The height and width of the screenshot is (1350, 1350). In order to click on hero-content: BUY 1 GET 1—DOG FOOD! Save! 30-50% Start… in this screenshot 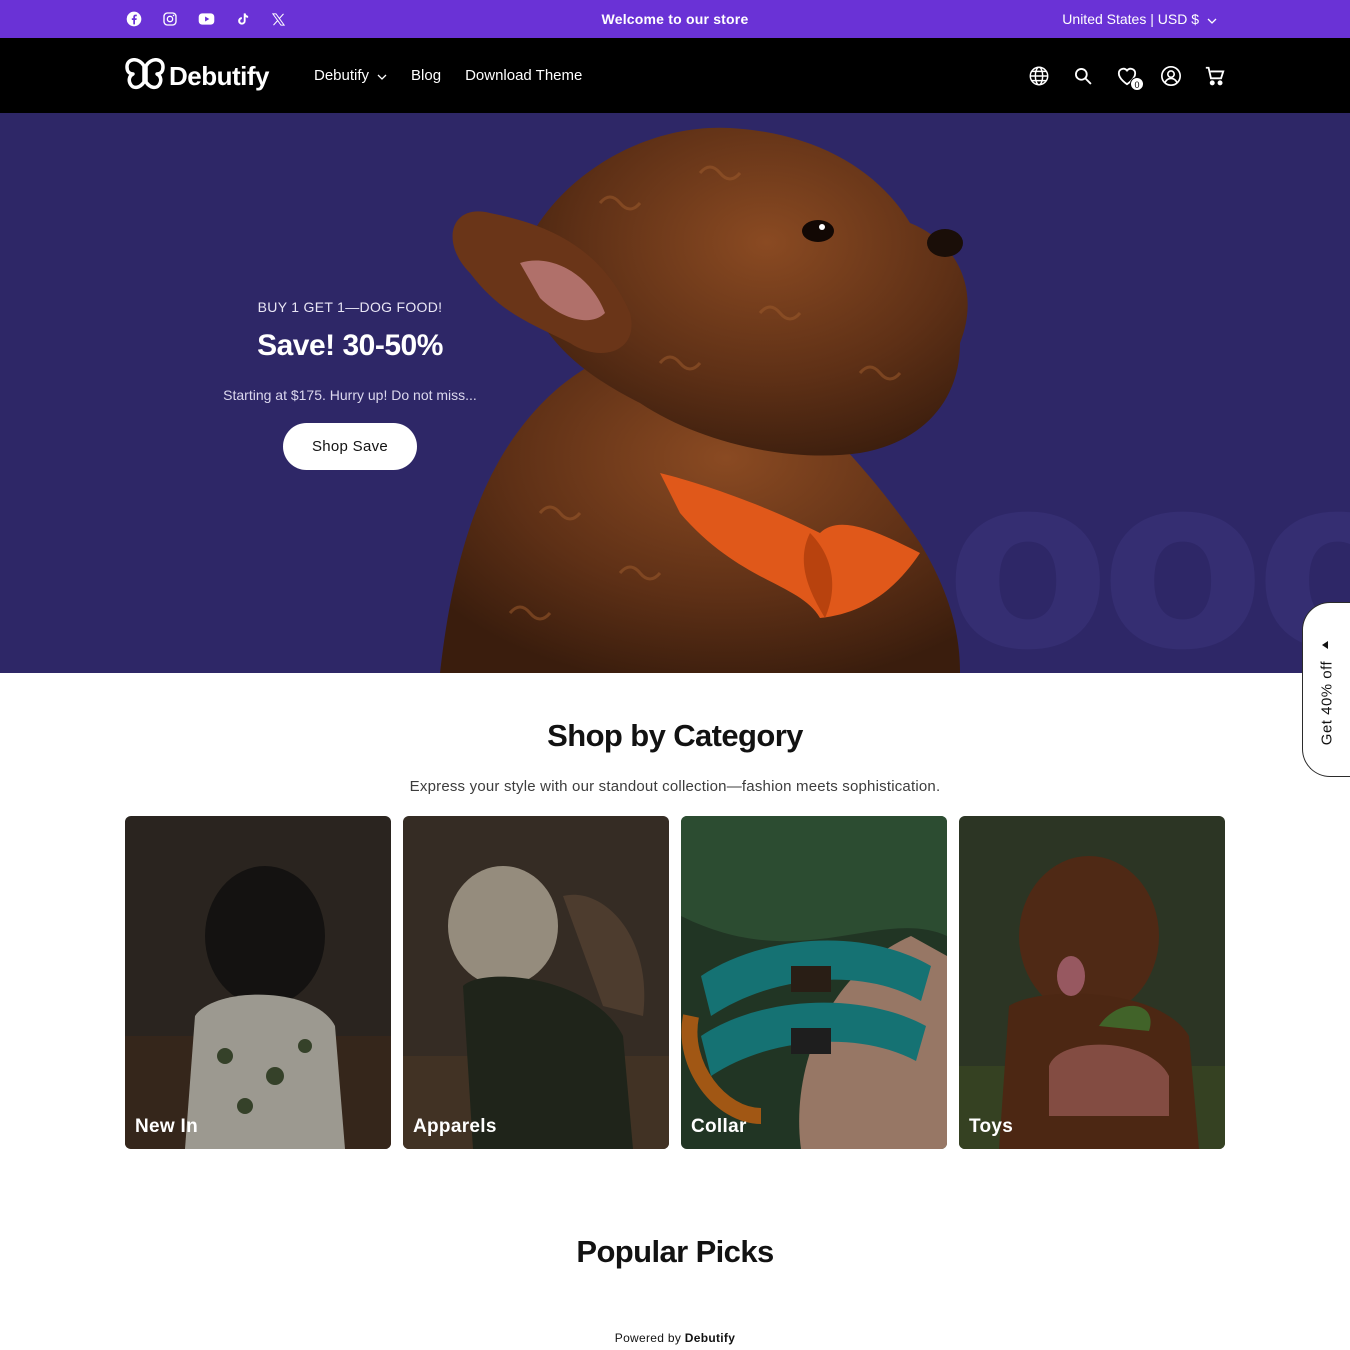, I will do `click(350, 384)`.